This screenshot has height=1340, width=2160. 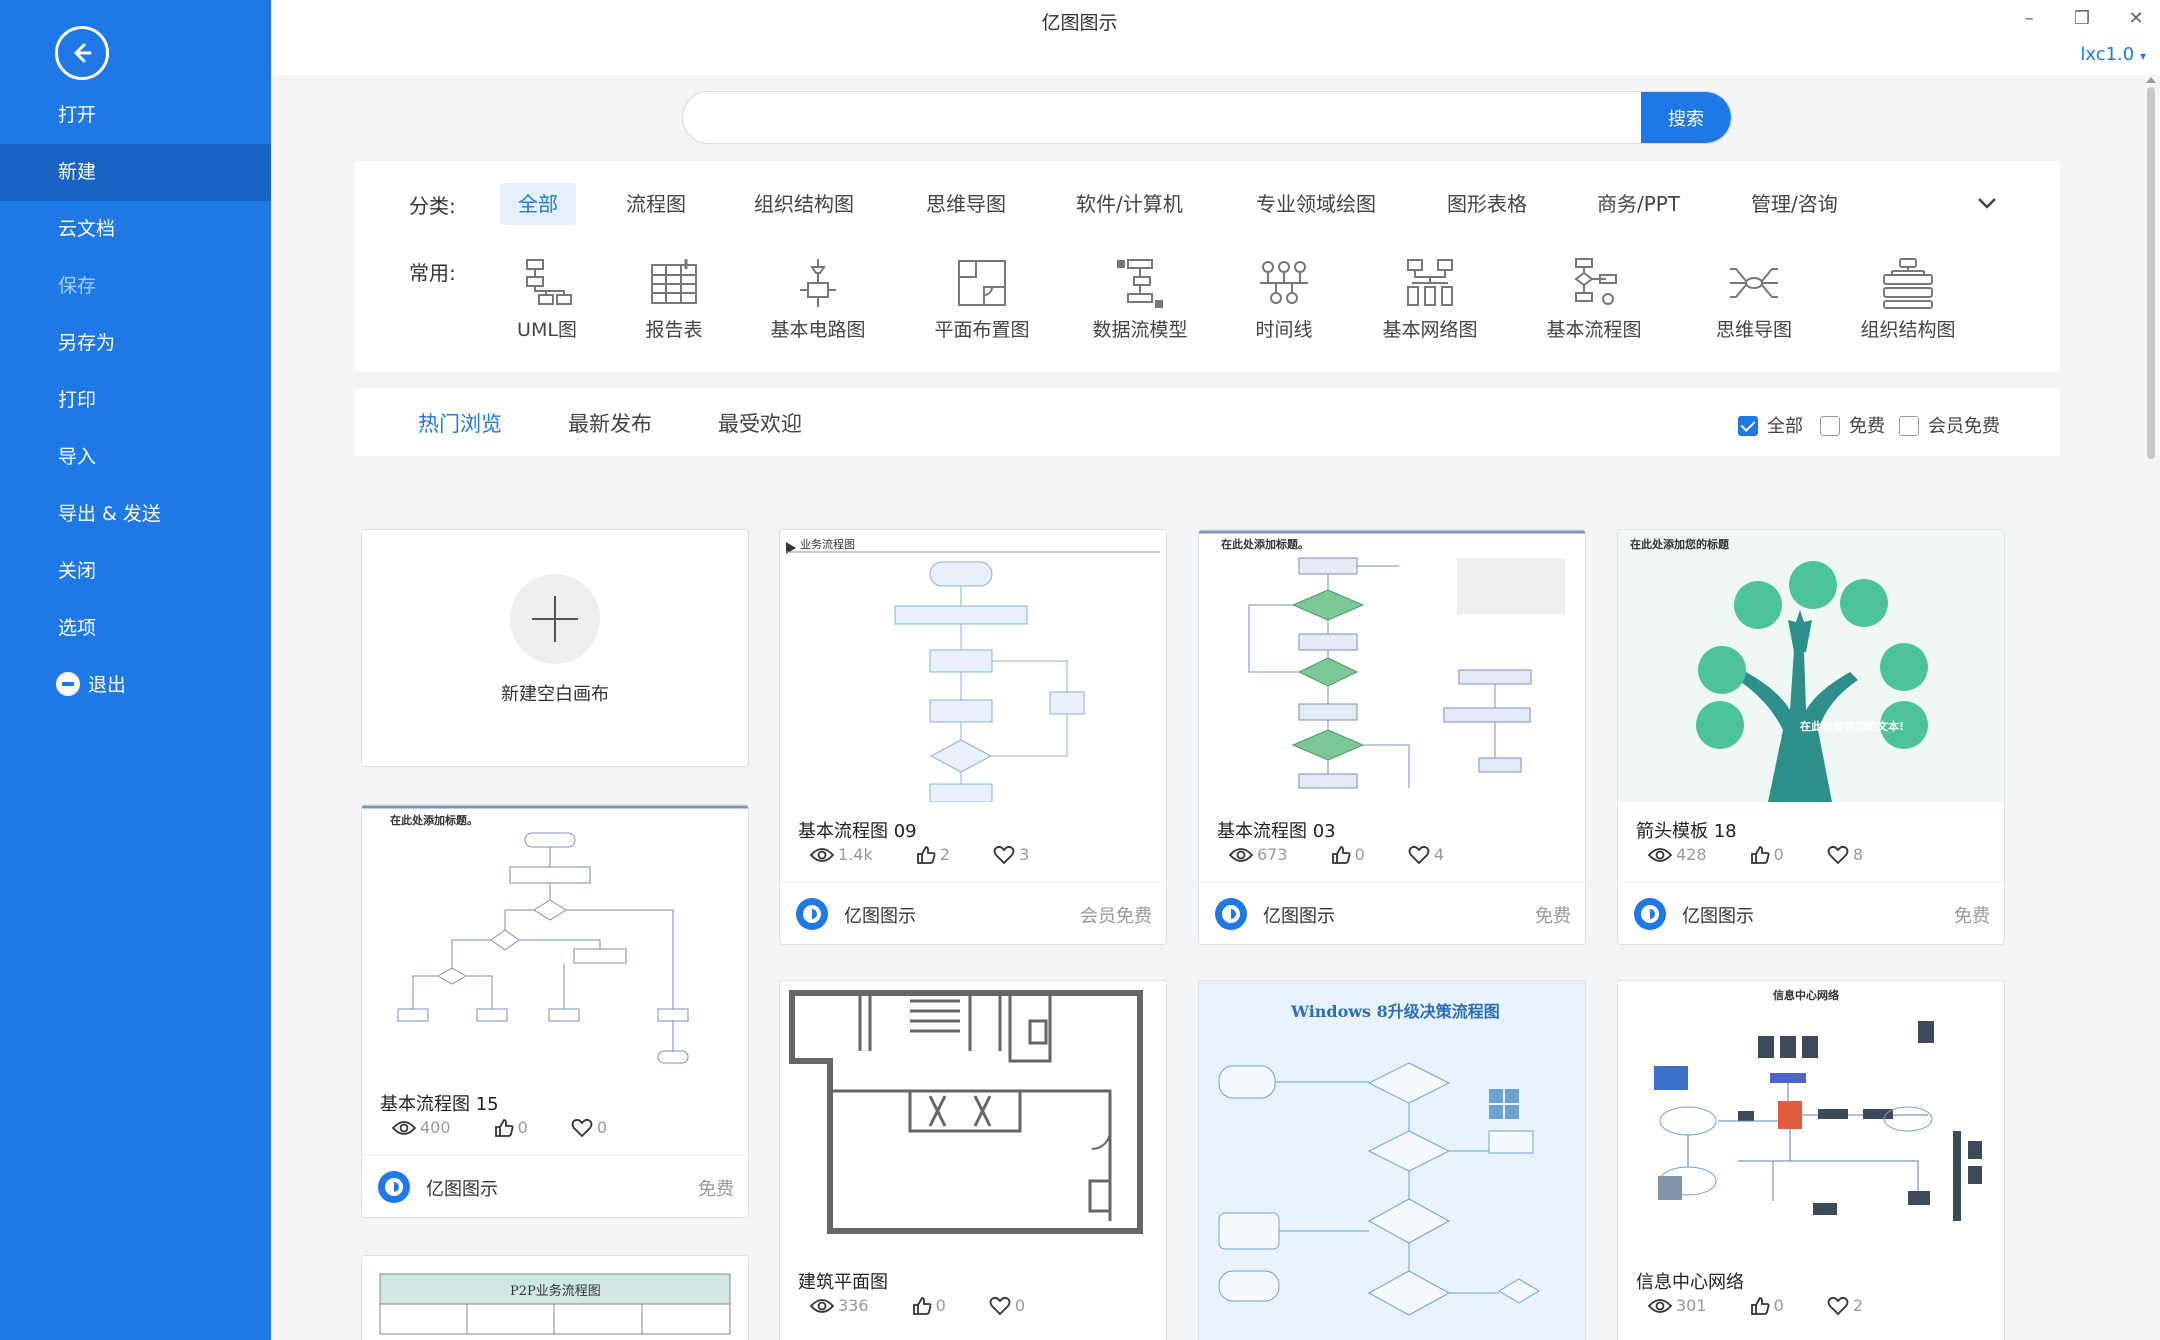 What do you see at coordinates (812, 914) in the screenshot?
I see `edraw-logo-icon` at bounding box center [812, 914].